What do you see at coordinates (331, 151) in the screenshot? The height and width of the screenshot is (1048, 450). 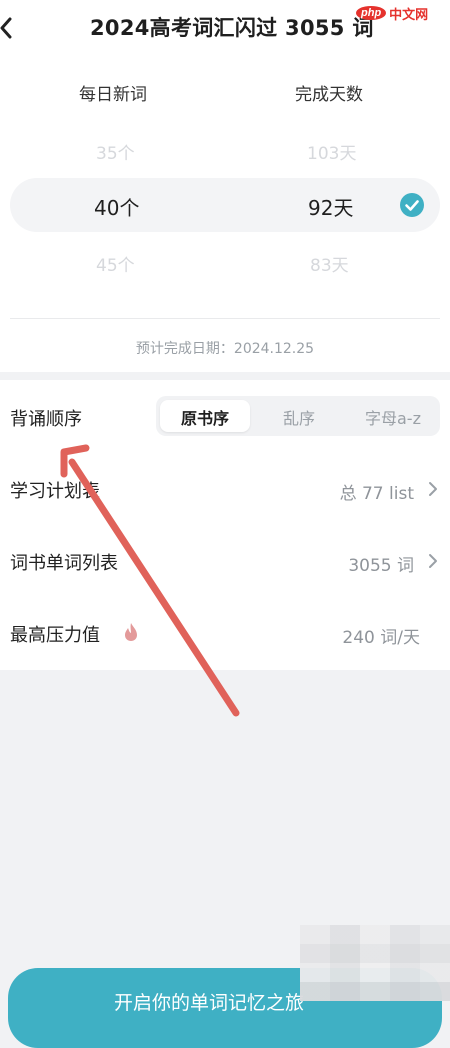 I see `picker-option-days: 103天` at bounding box center [331, 151].